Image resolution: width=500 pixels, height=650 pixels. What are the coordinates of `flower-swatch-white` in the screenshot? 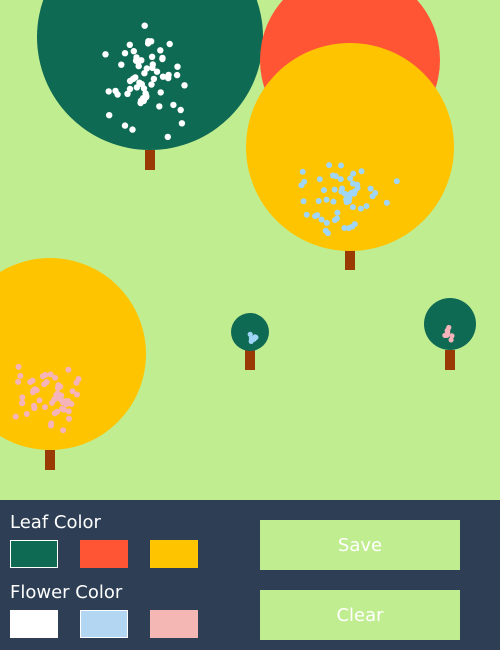 It's located at (34, 624).